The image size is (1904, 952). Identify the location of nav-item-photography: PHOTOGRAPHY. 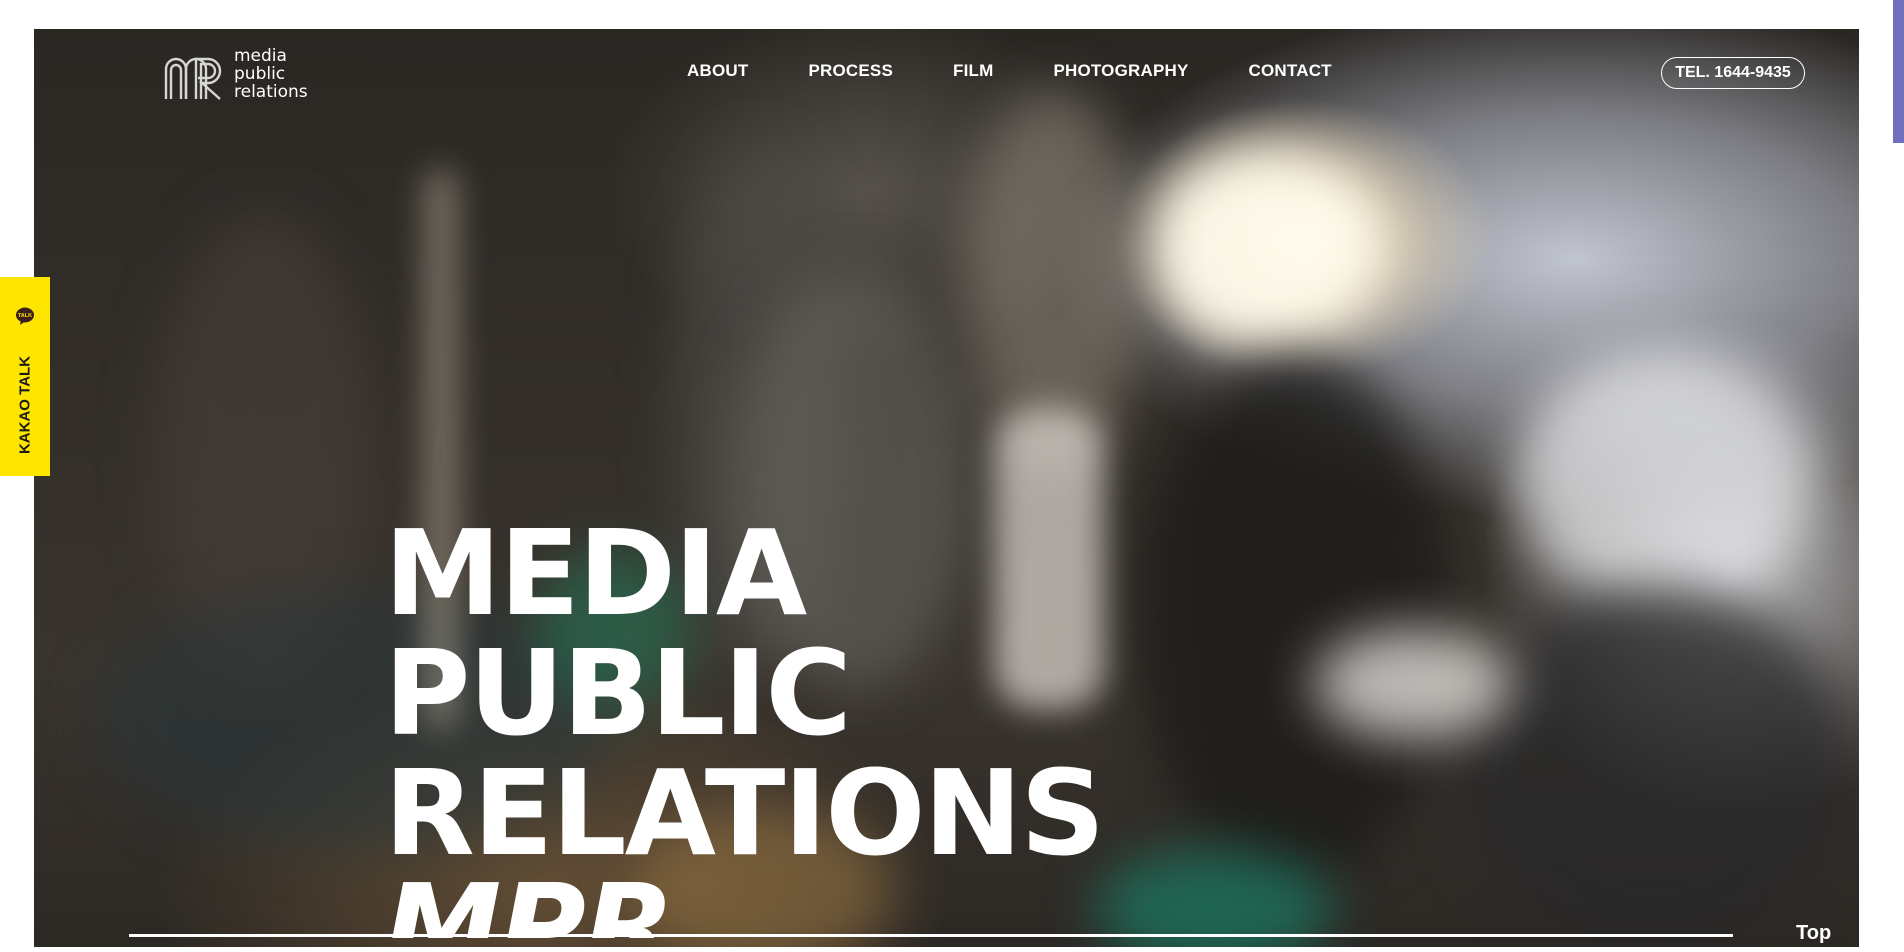
(1120, 71).